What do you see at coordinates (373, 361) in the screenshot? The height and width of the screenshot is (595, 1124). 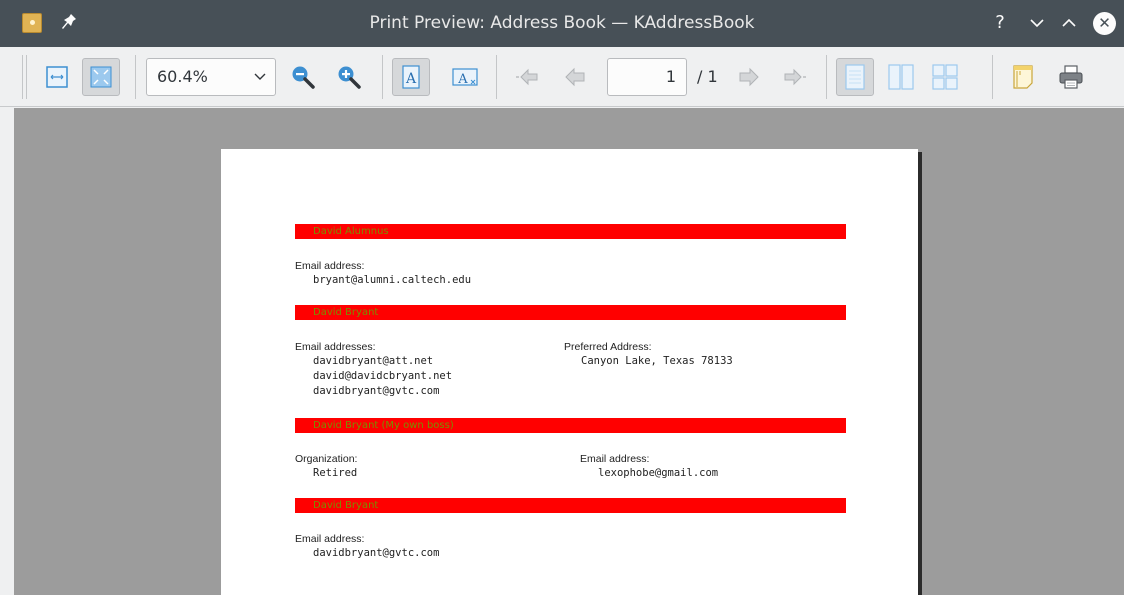 I see `field-value: davidbryant@att.net` at bounding box center [373, 361].